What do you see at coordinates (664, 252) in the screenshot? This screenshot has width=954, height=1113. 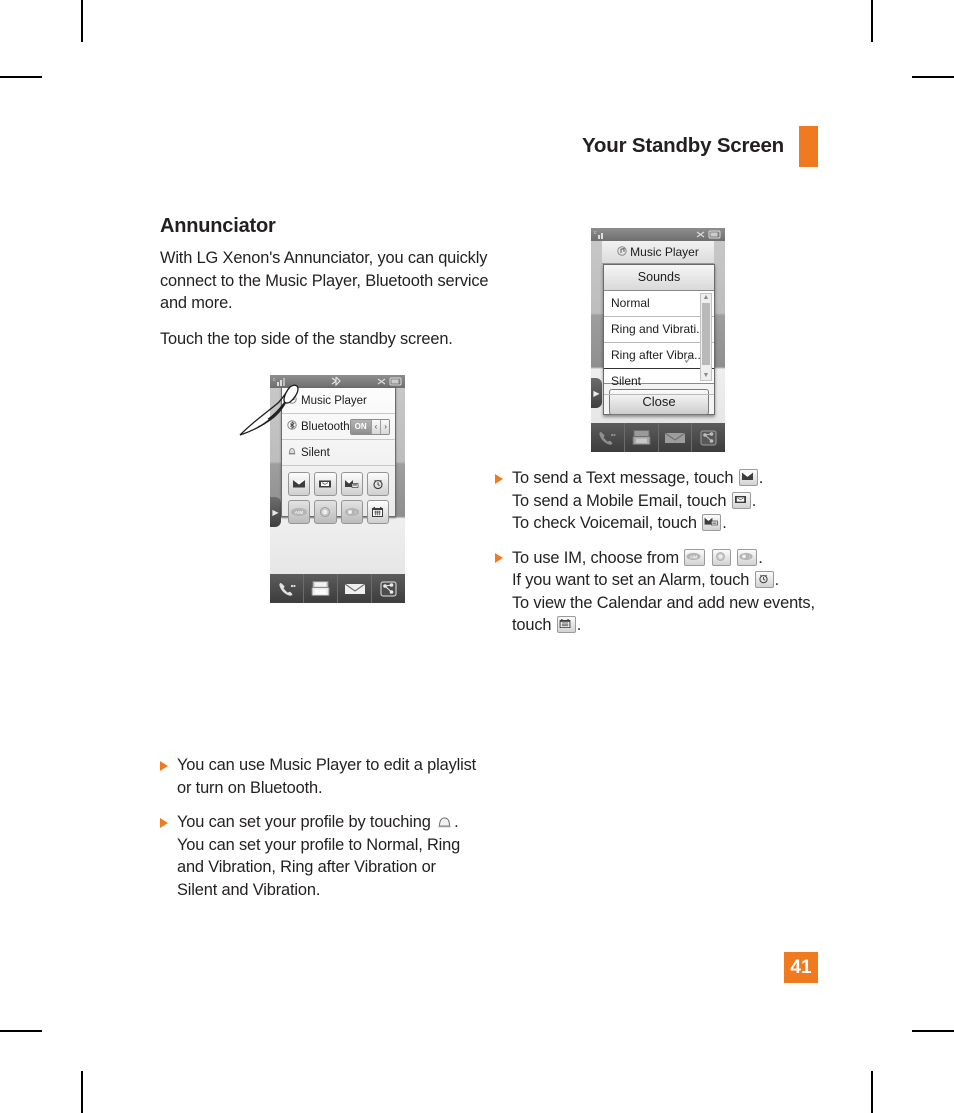 I see `phone-title-label: Music Player` at bounding box center [664, 252].